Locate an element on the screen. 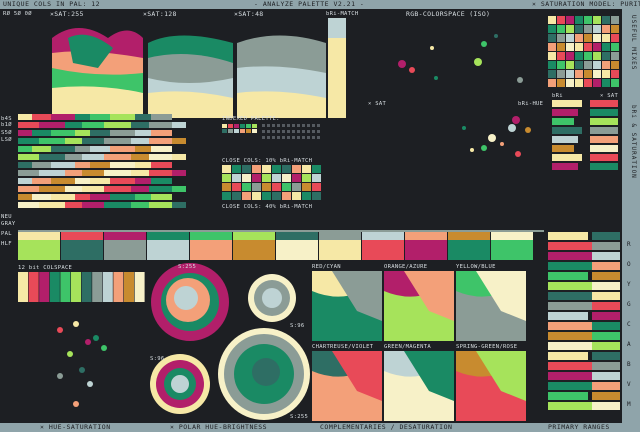 The width and height of the screenshot is (640, 432). palette-swatch is located at coordinates (230, 131).